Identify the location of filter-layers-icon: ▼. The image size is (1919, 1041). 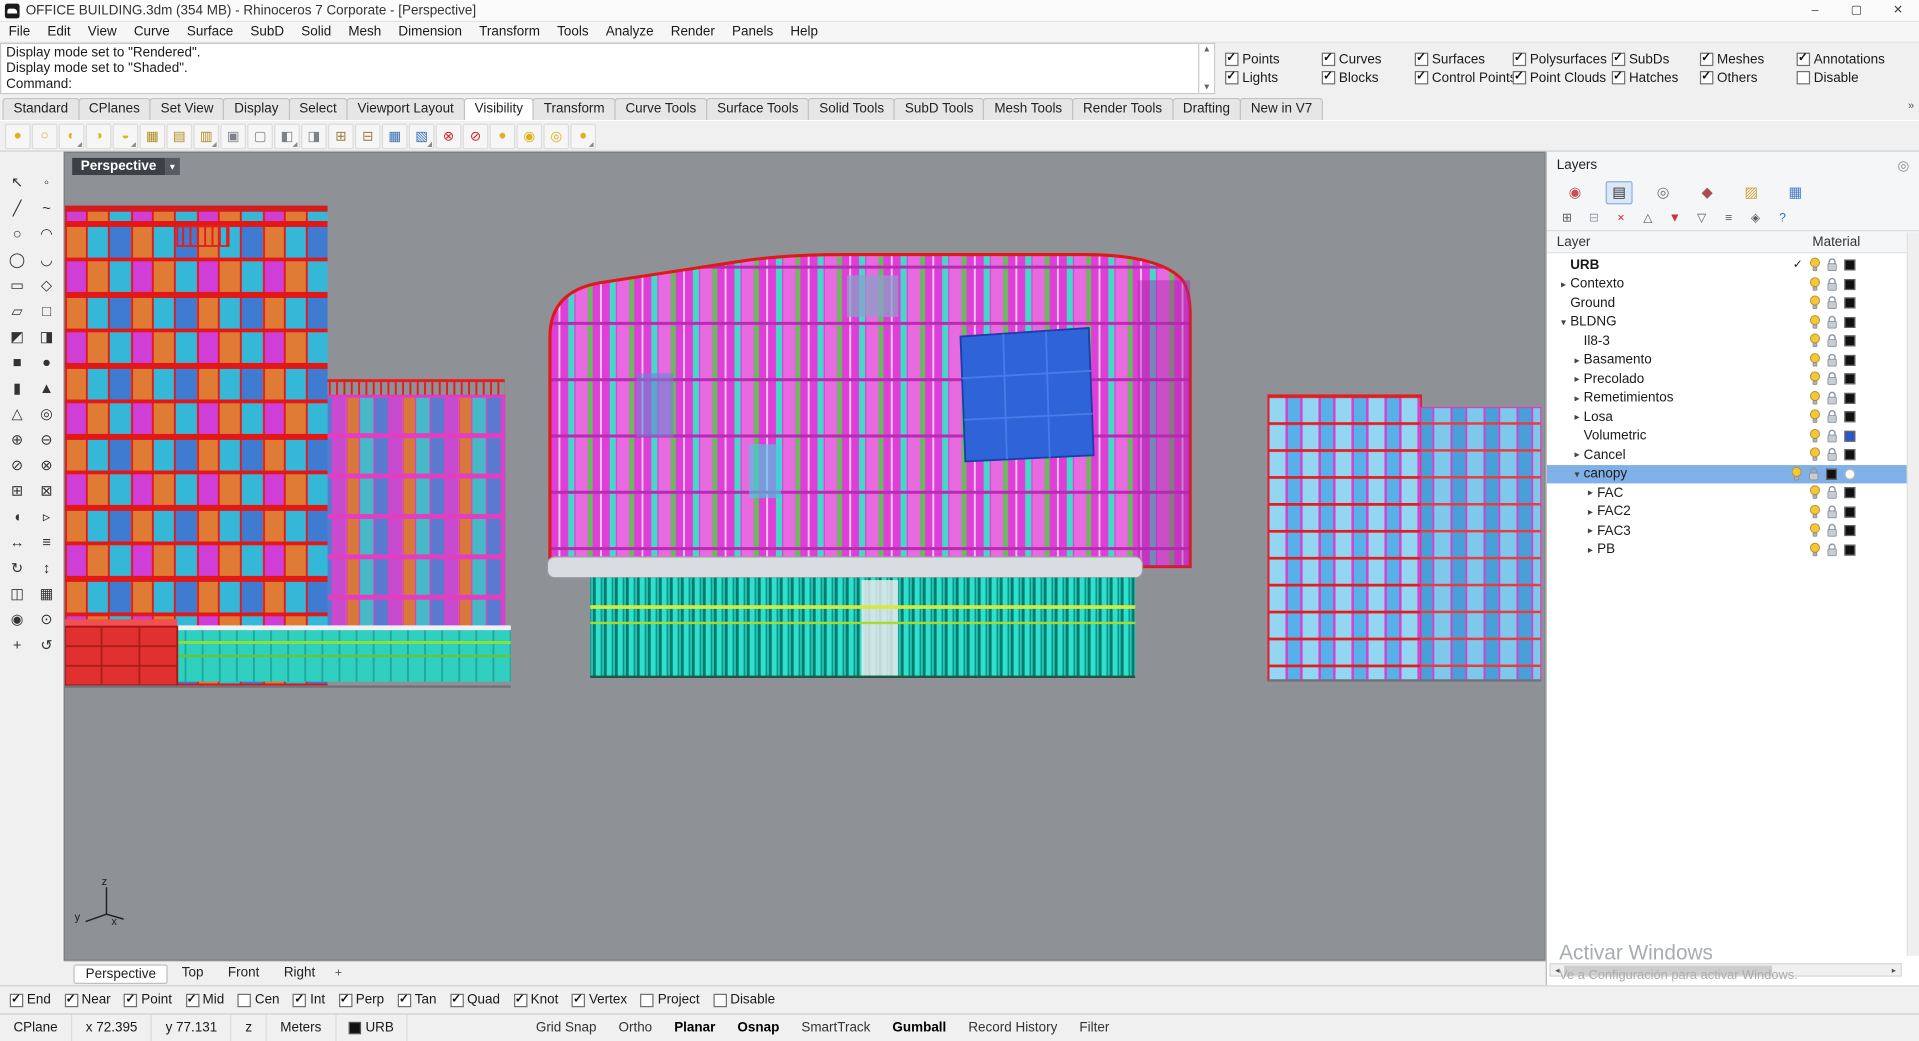
(1675, 218).